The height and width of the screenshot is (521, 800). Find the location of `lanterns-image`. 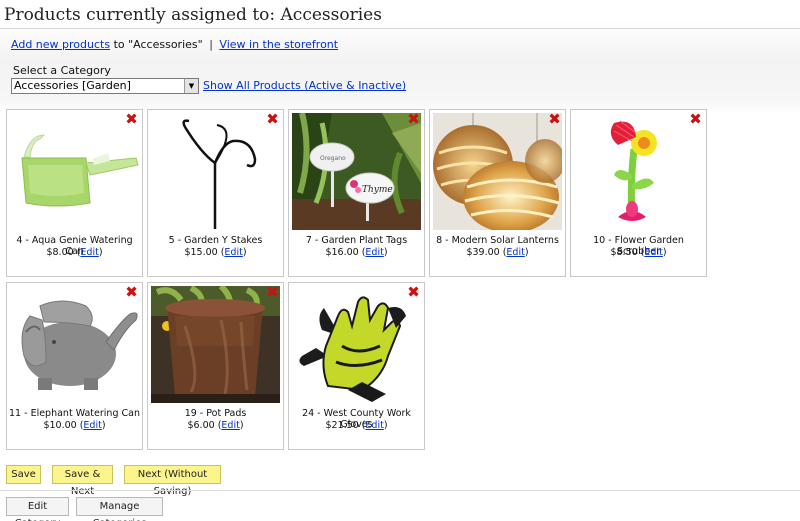

lanterns-image is located at coordinates (497, 171).